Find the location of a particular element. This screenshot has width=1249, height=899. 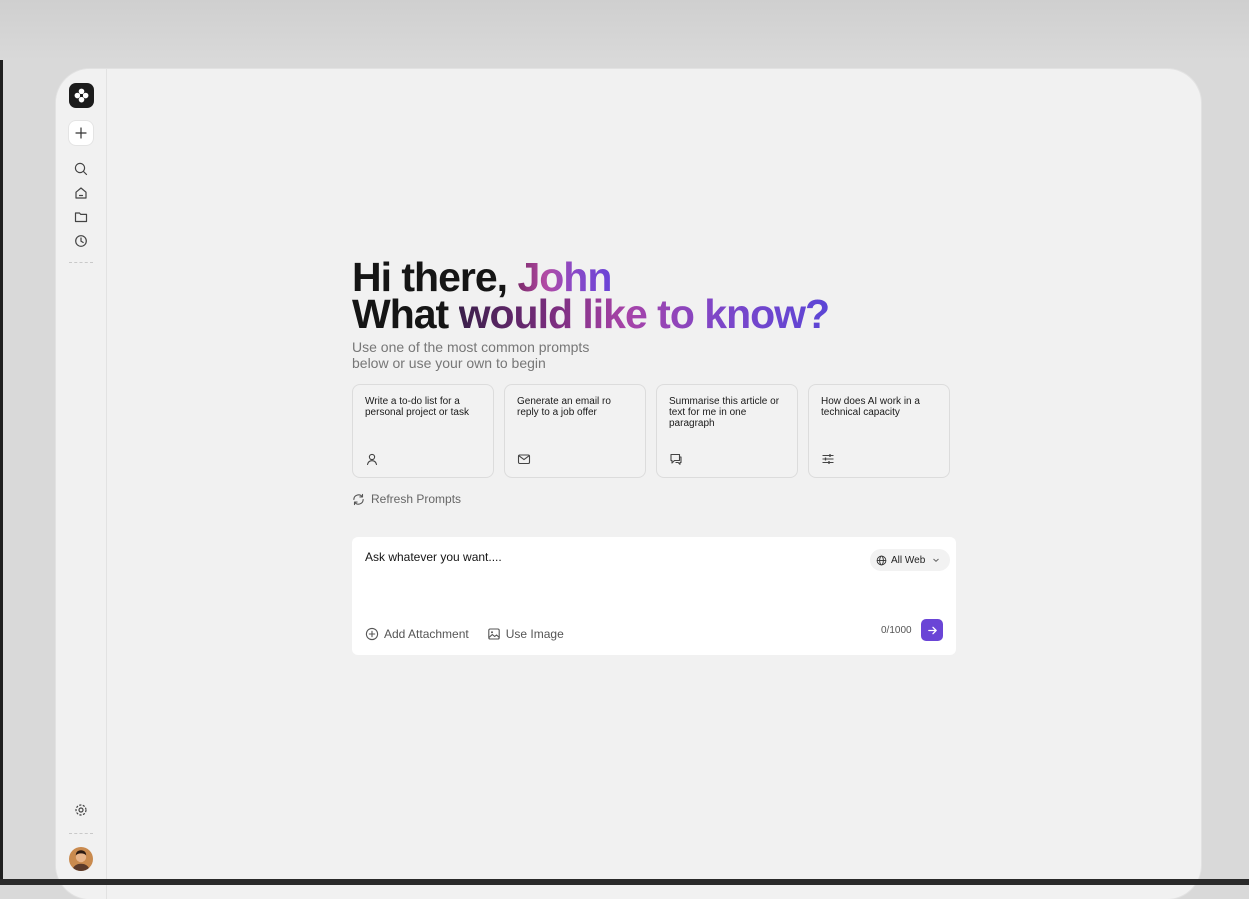

gear-icon is located at coordinates (81, 810).